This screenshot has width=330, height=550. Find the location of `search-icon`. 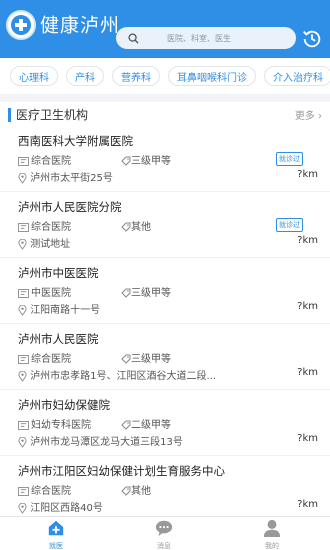

search-icon is located at coordinates (133, 38).